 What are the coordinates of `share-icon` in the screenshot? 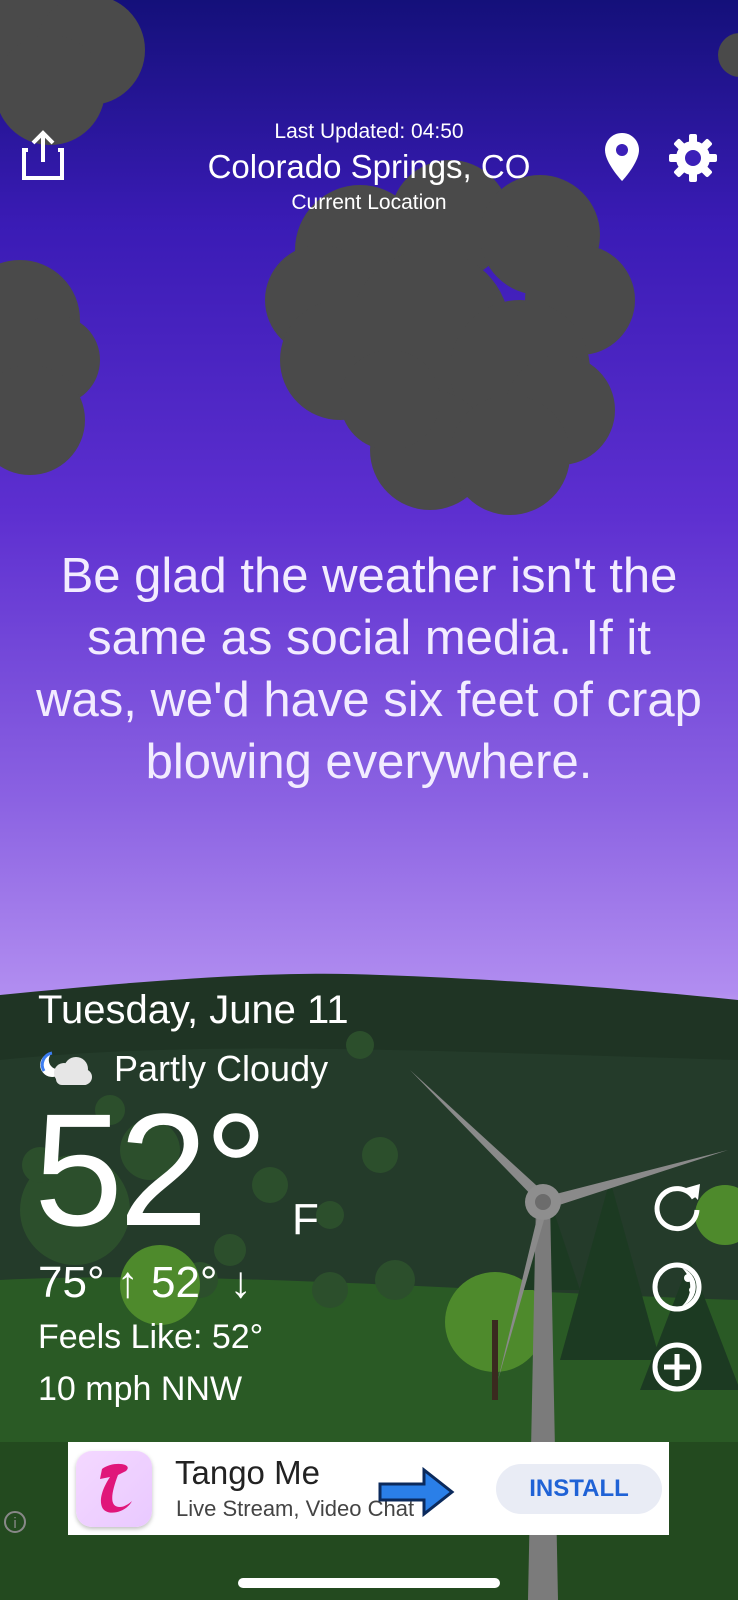 It's located at (43, 156).